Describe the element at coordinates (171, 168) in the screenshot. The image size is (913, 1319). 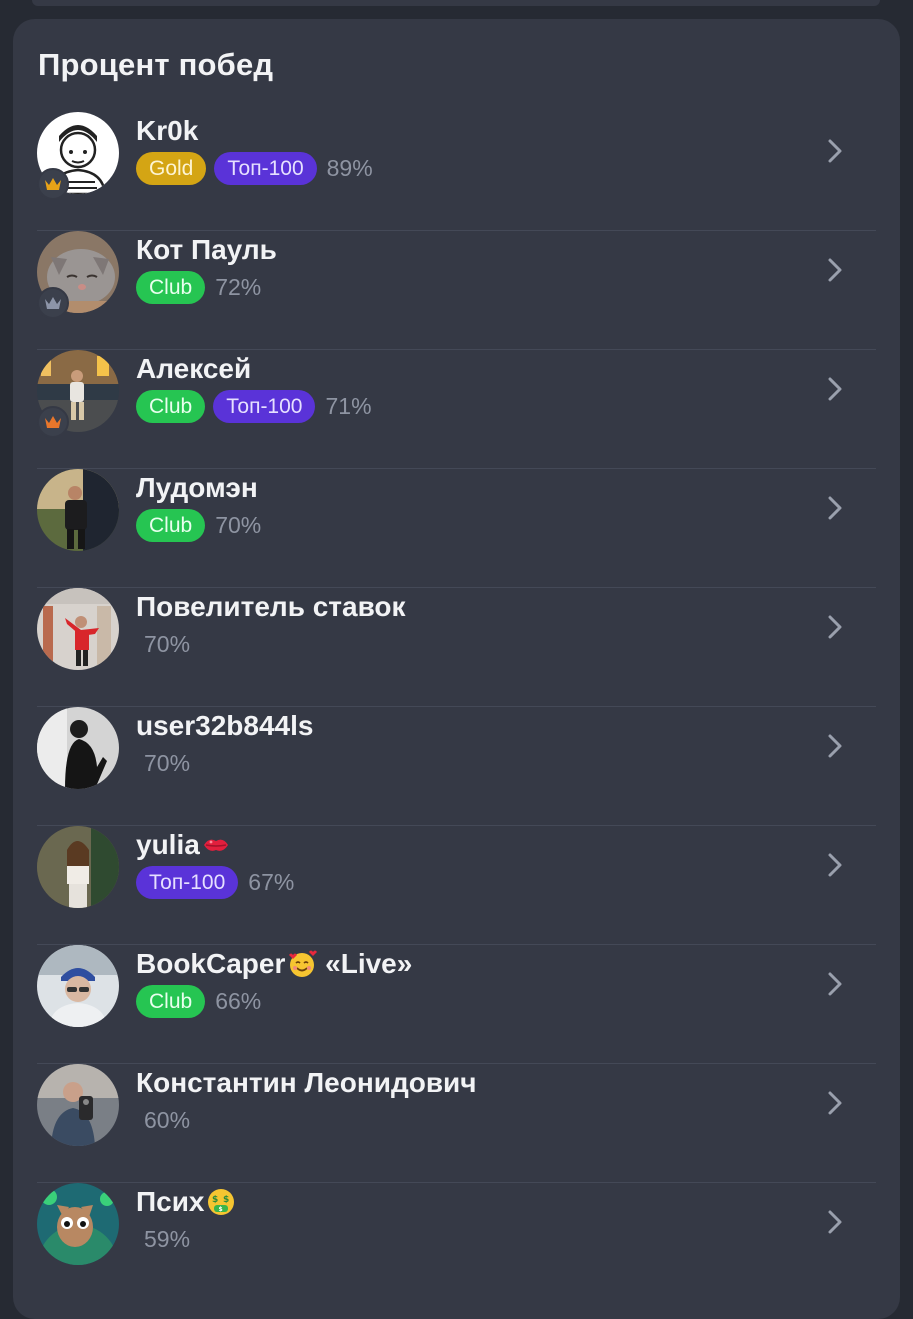
I see `status-badge: Gold` at that location.